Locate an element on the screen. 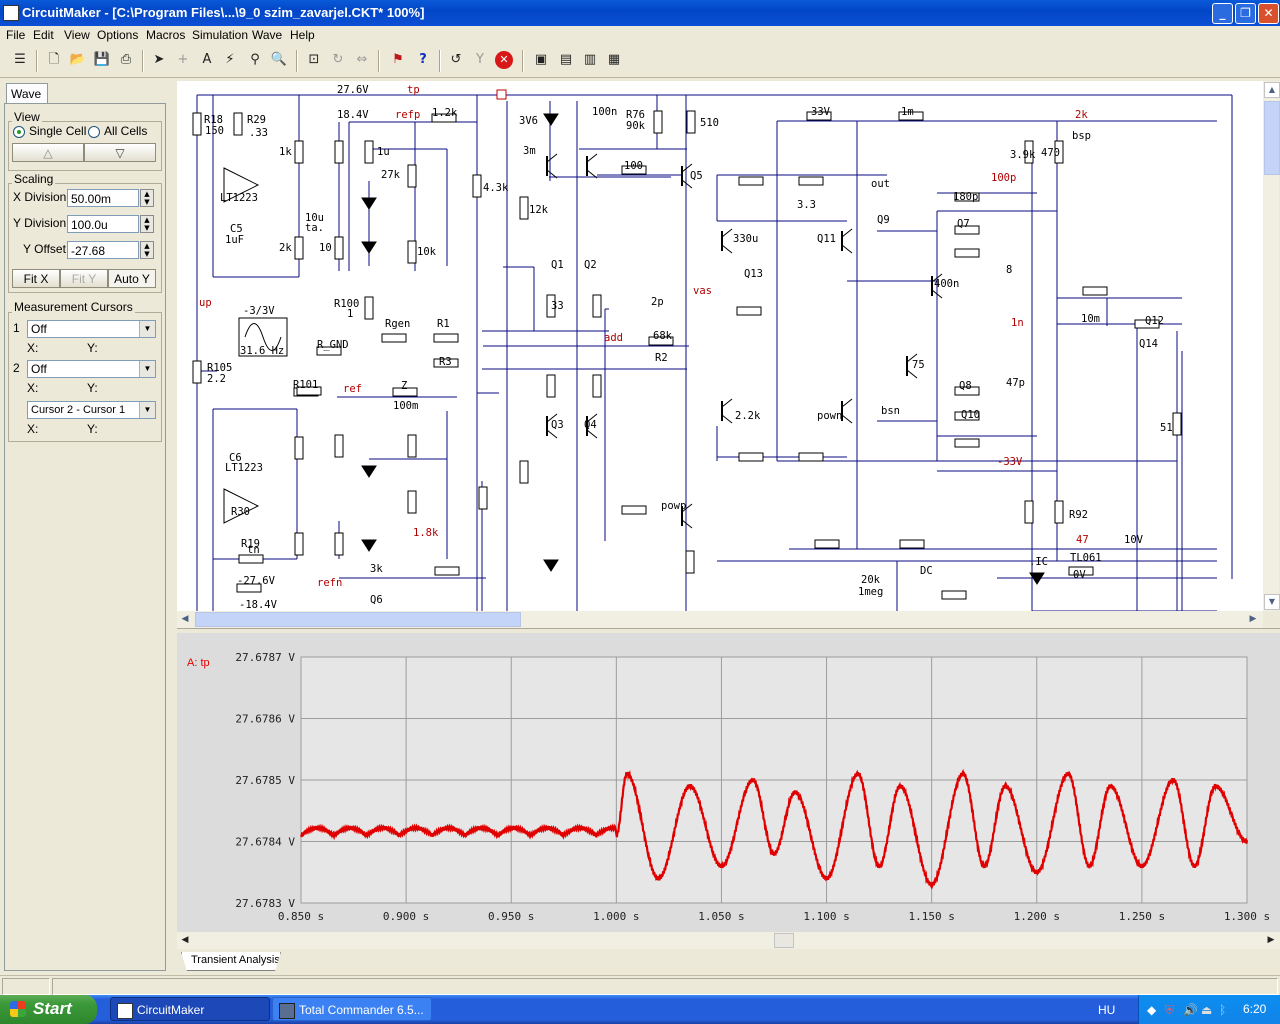 This screenshot has height=1024, width=1280. y-offset-input: -27.68 is located at coordinates (103, 250).